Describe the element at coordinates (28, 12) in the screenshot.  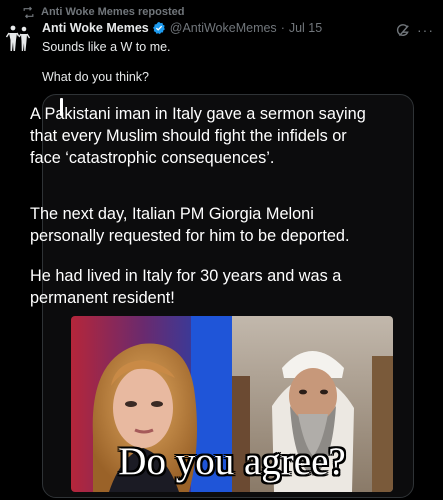
I see `repost-icon` at that location.